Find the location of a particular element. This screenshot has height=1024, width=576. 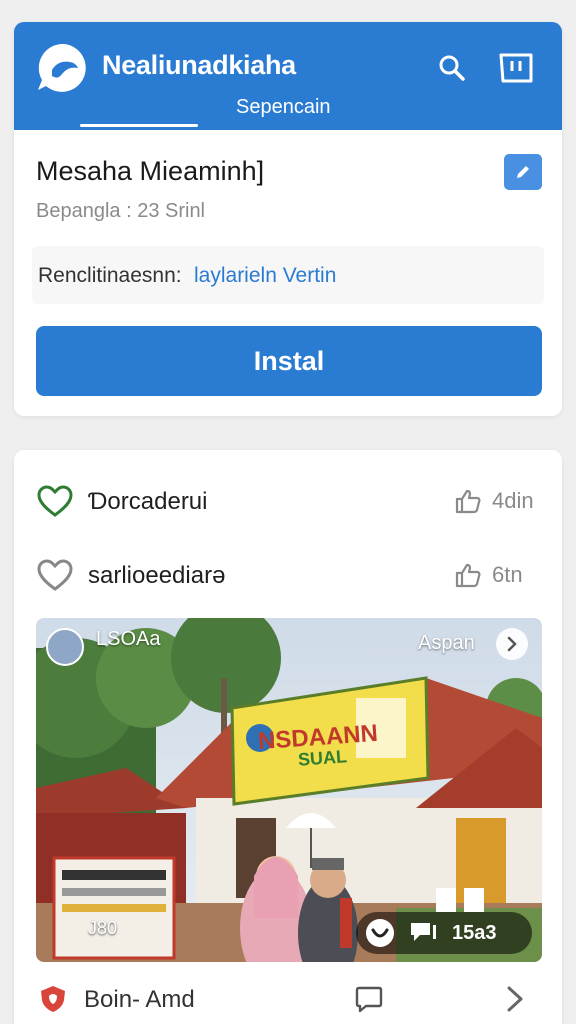

list-item: Ɗorcaderui 4din is located at coordinates (288, 500).